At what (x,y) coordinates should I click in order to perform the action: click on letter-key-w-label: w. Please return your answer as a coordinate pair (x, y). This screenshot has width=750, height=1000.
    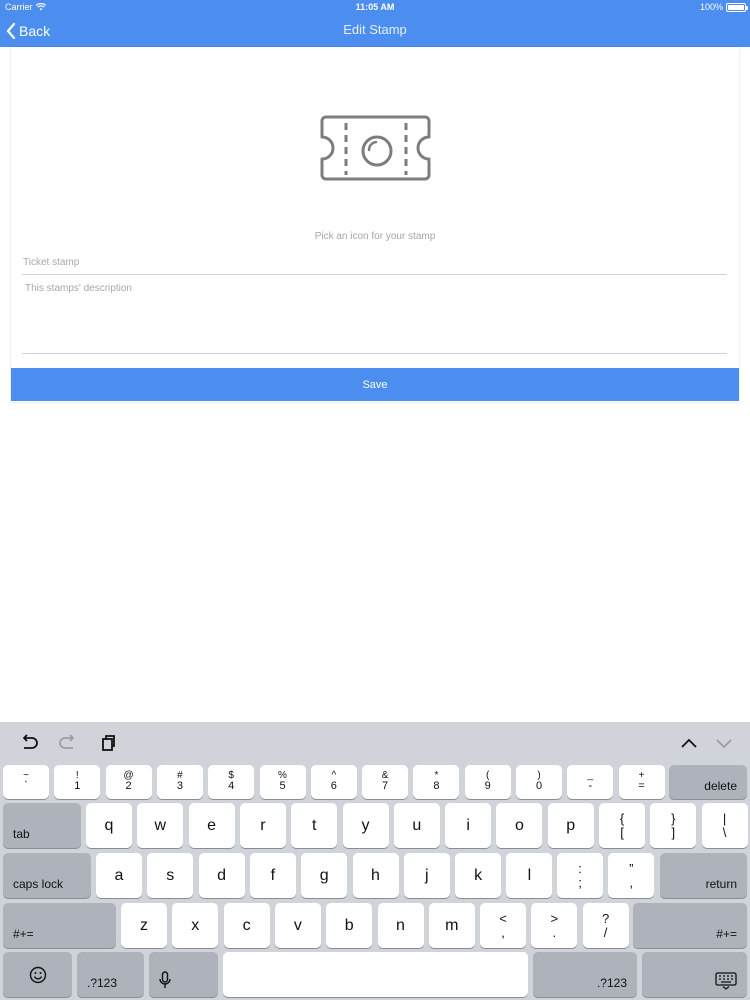
    Looking at the image, I should click on (160, 825).